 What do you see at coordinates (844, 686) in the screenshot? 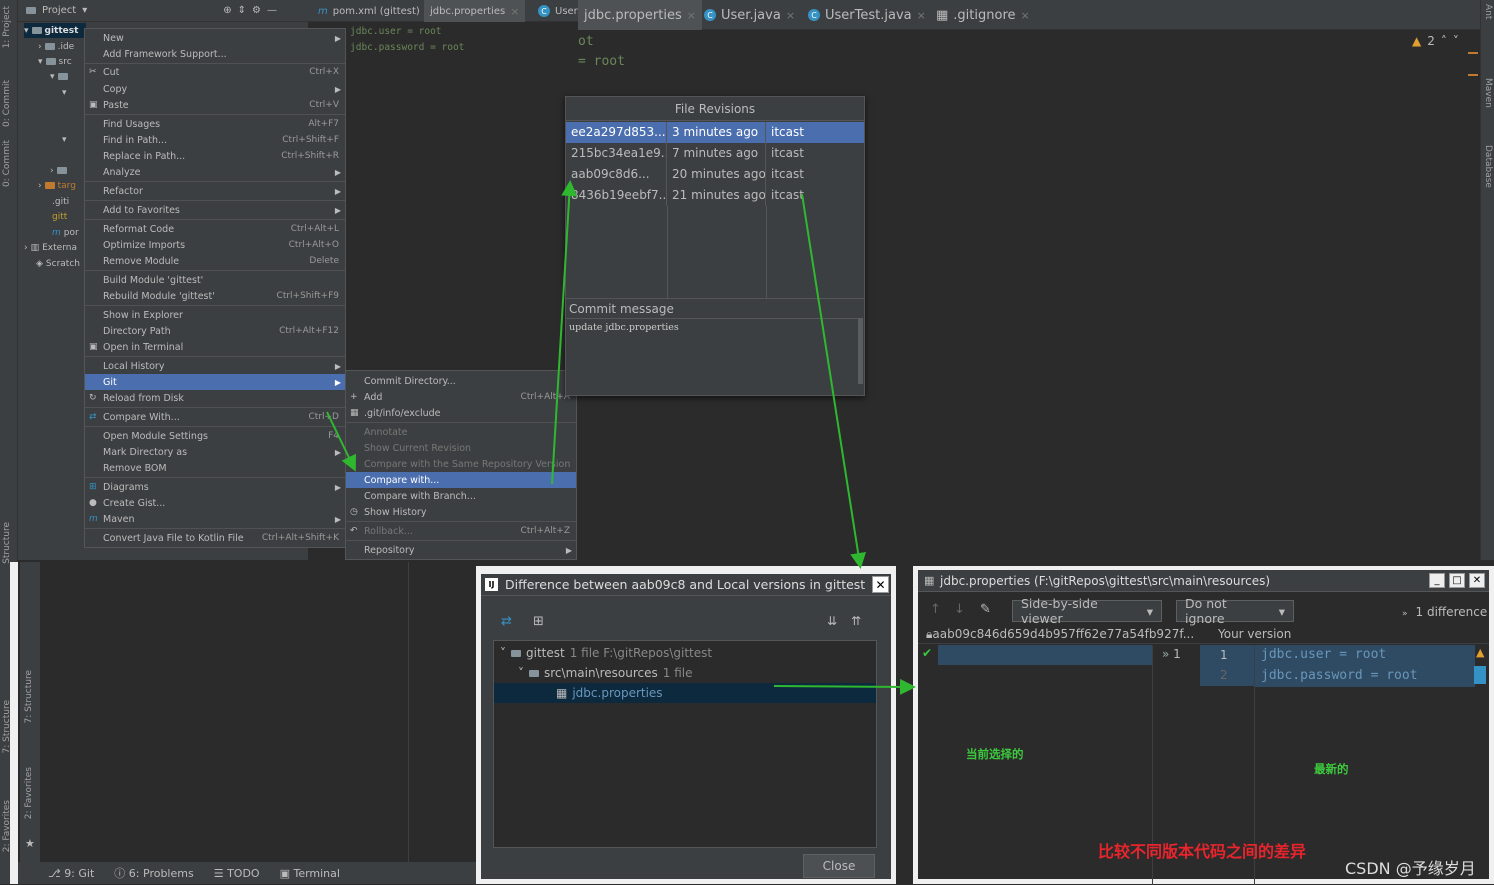
I see `arrow-file-to-viewer` at bounding box center [844, 686].